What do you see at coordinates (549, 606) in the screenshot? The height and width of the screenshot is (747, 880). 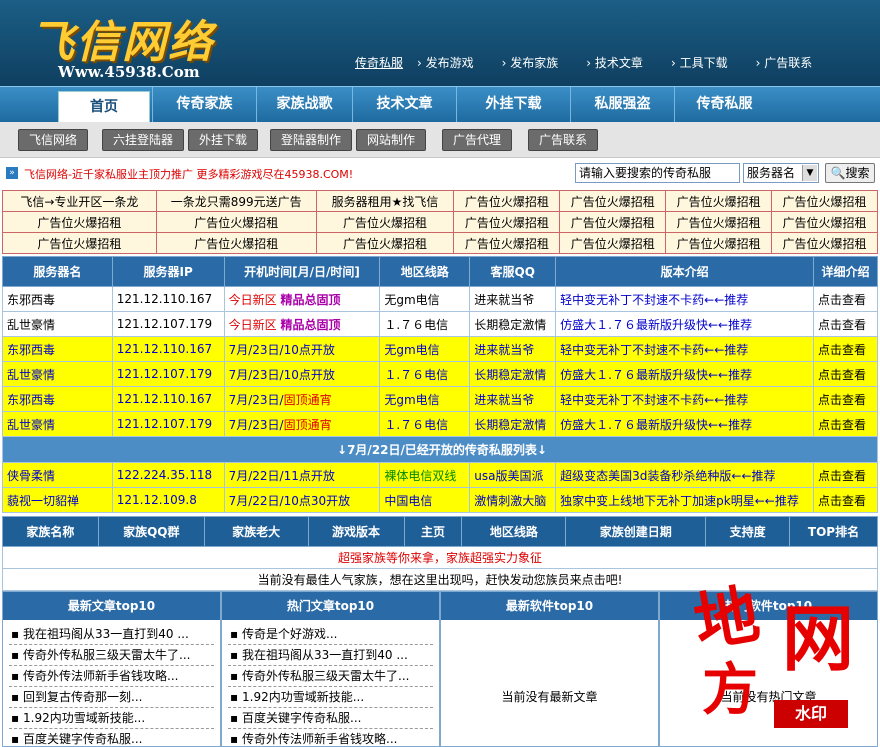 I see `panel-title: 最新软件top10` at bounding box center [549, 606].